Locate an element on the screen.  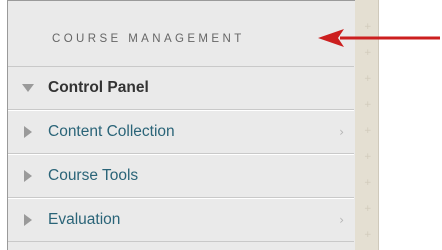
course-tools-link: Course Tools is located at coordinates (93, 176).